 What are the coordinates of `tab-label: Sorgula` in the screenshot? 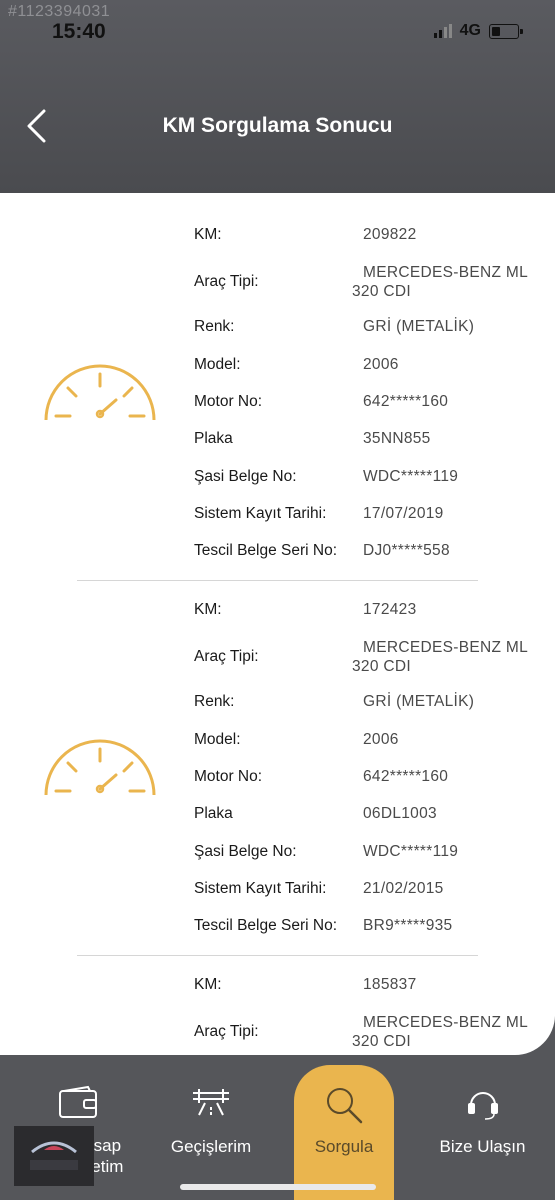 It's located at (344, 1146).